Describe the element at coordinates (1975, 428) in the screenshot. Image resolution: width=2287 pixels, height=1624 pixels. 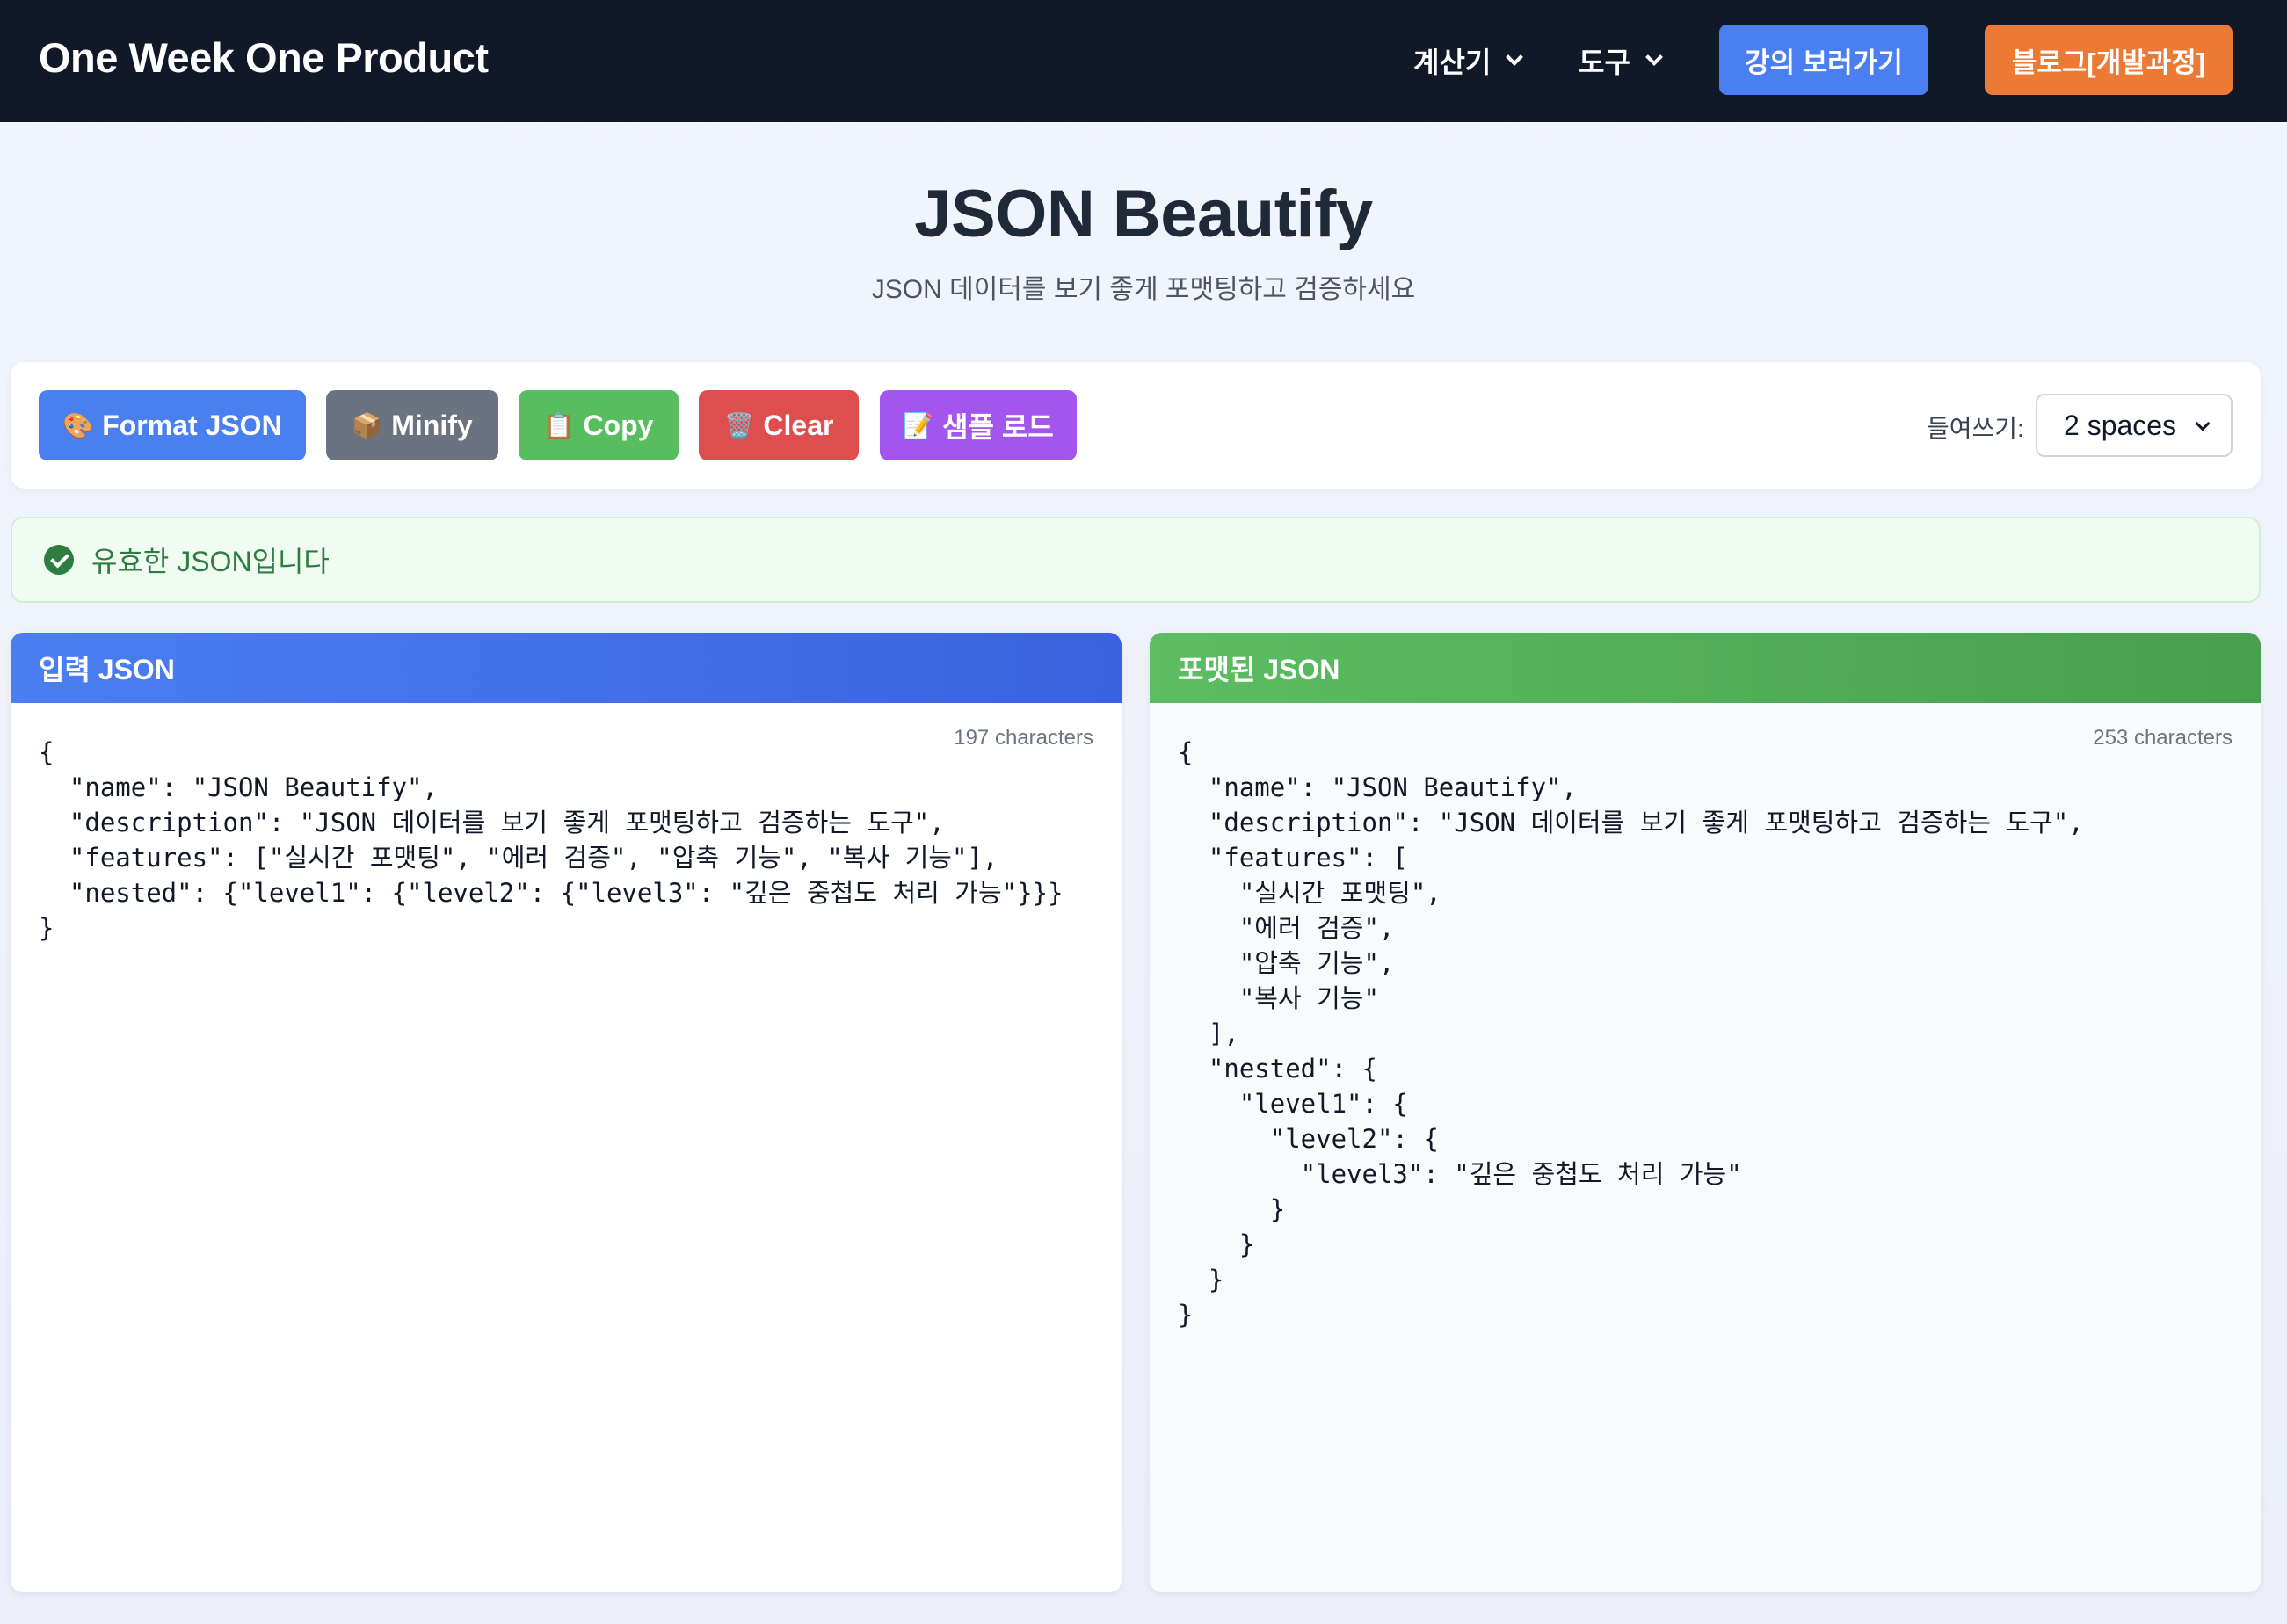
I see `indent-label: 들여쓰기:` at that location.